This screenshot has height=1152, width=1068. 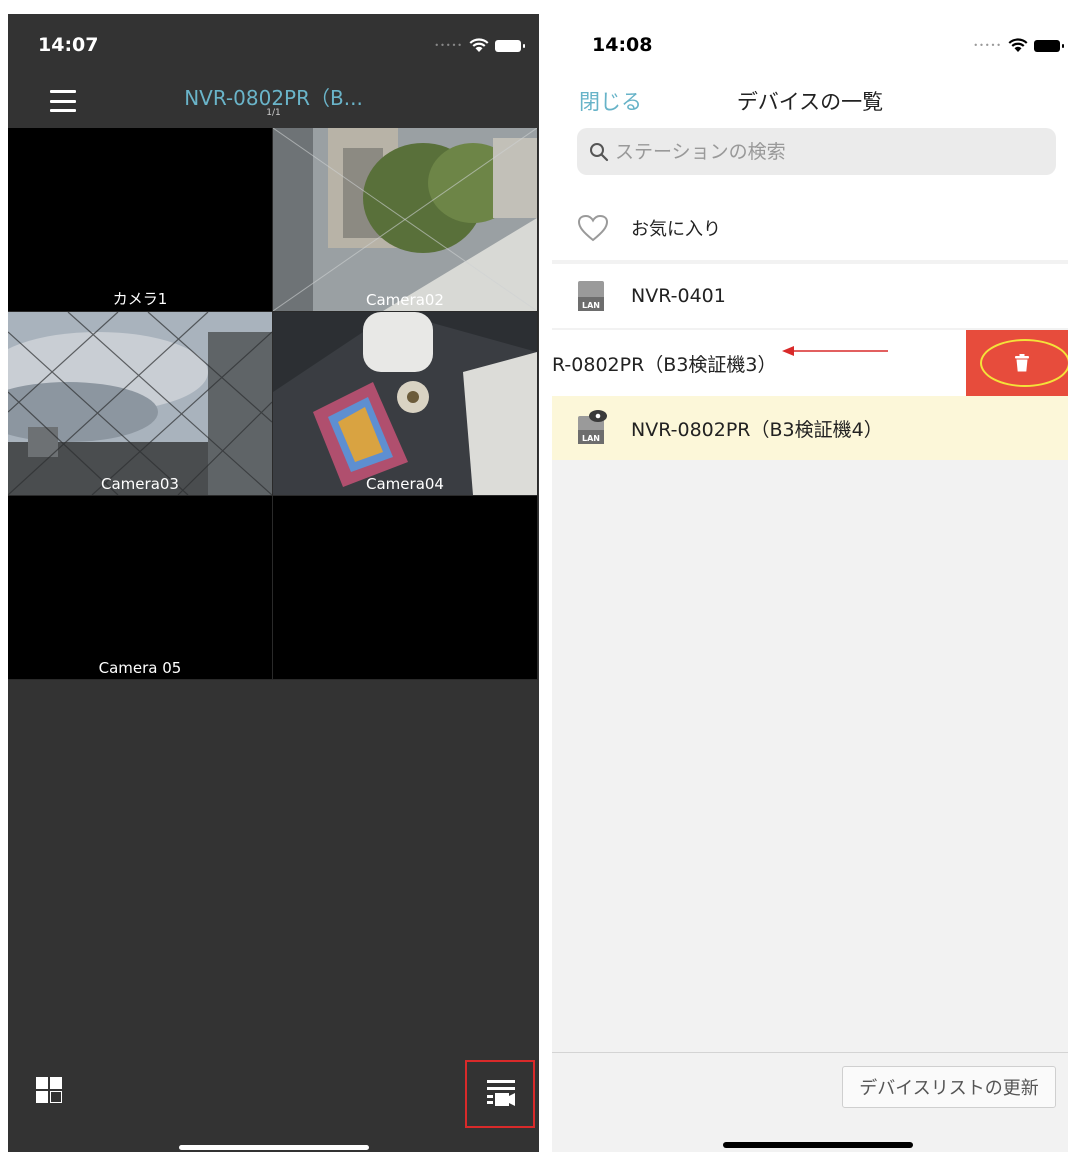 I want to click on layout-grid-icon, so click(x=49, y=1090).